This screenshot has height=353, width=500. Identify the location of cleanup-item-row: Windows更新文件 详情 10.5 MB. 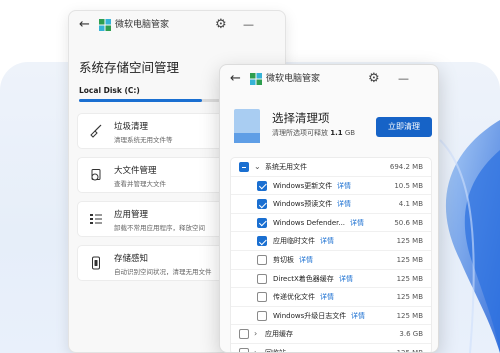
(331, 186).